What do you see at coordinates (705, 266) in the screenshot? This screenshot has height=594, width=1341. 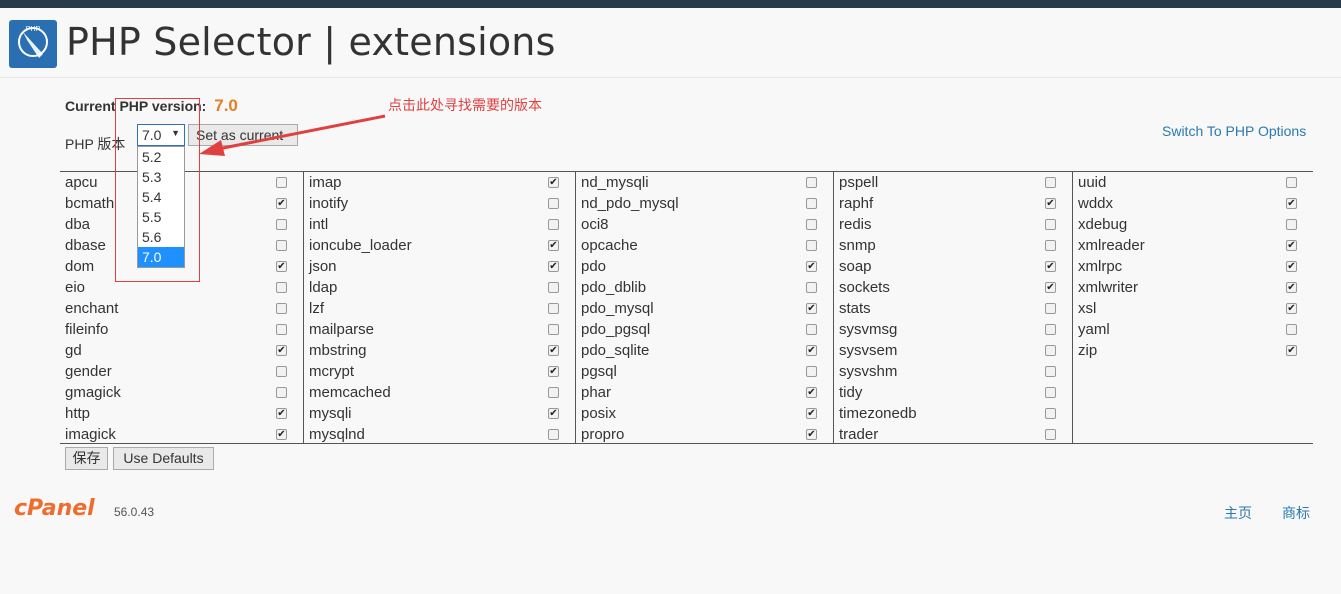 I see `extension-row: pdo ✔` at bounding box center [705, 266].